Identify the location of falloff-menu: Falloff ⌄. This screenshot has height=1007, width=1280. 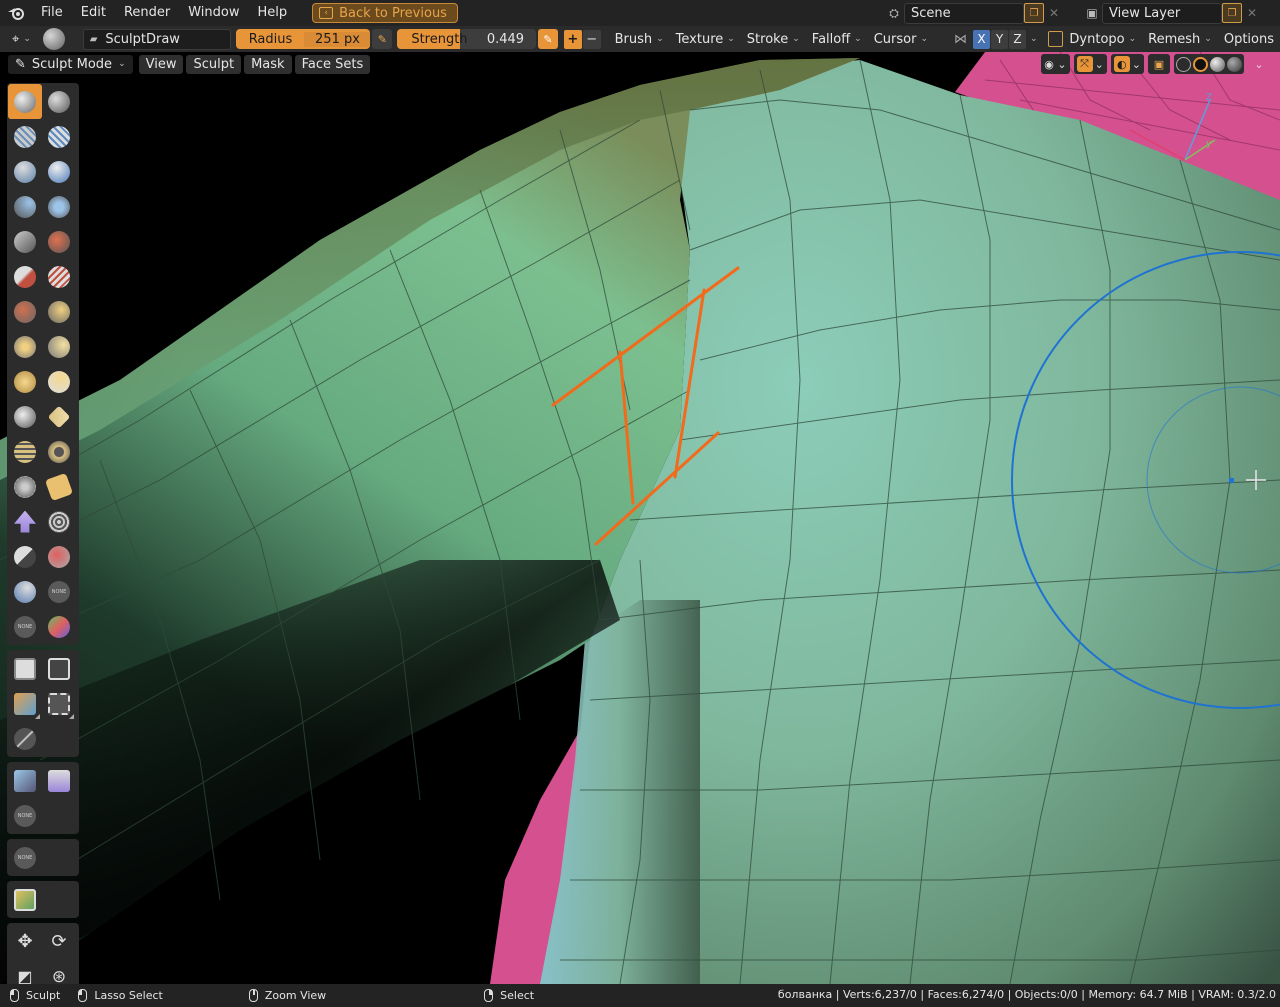
(837, 39).